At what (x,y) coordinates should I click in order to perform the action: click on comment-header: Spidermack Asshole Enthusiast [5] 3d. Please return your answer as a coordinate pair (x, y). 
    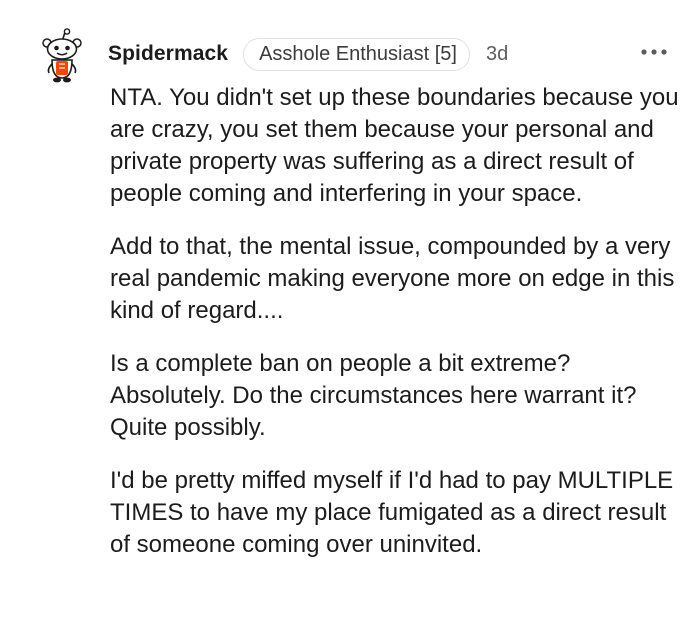
    Looking at the image, I should click on (308, 54).